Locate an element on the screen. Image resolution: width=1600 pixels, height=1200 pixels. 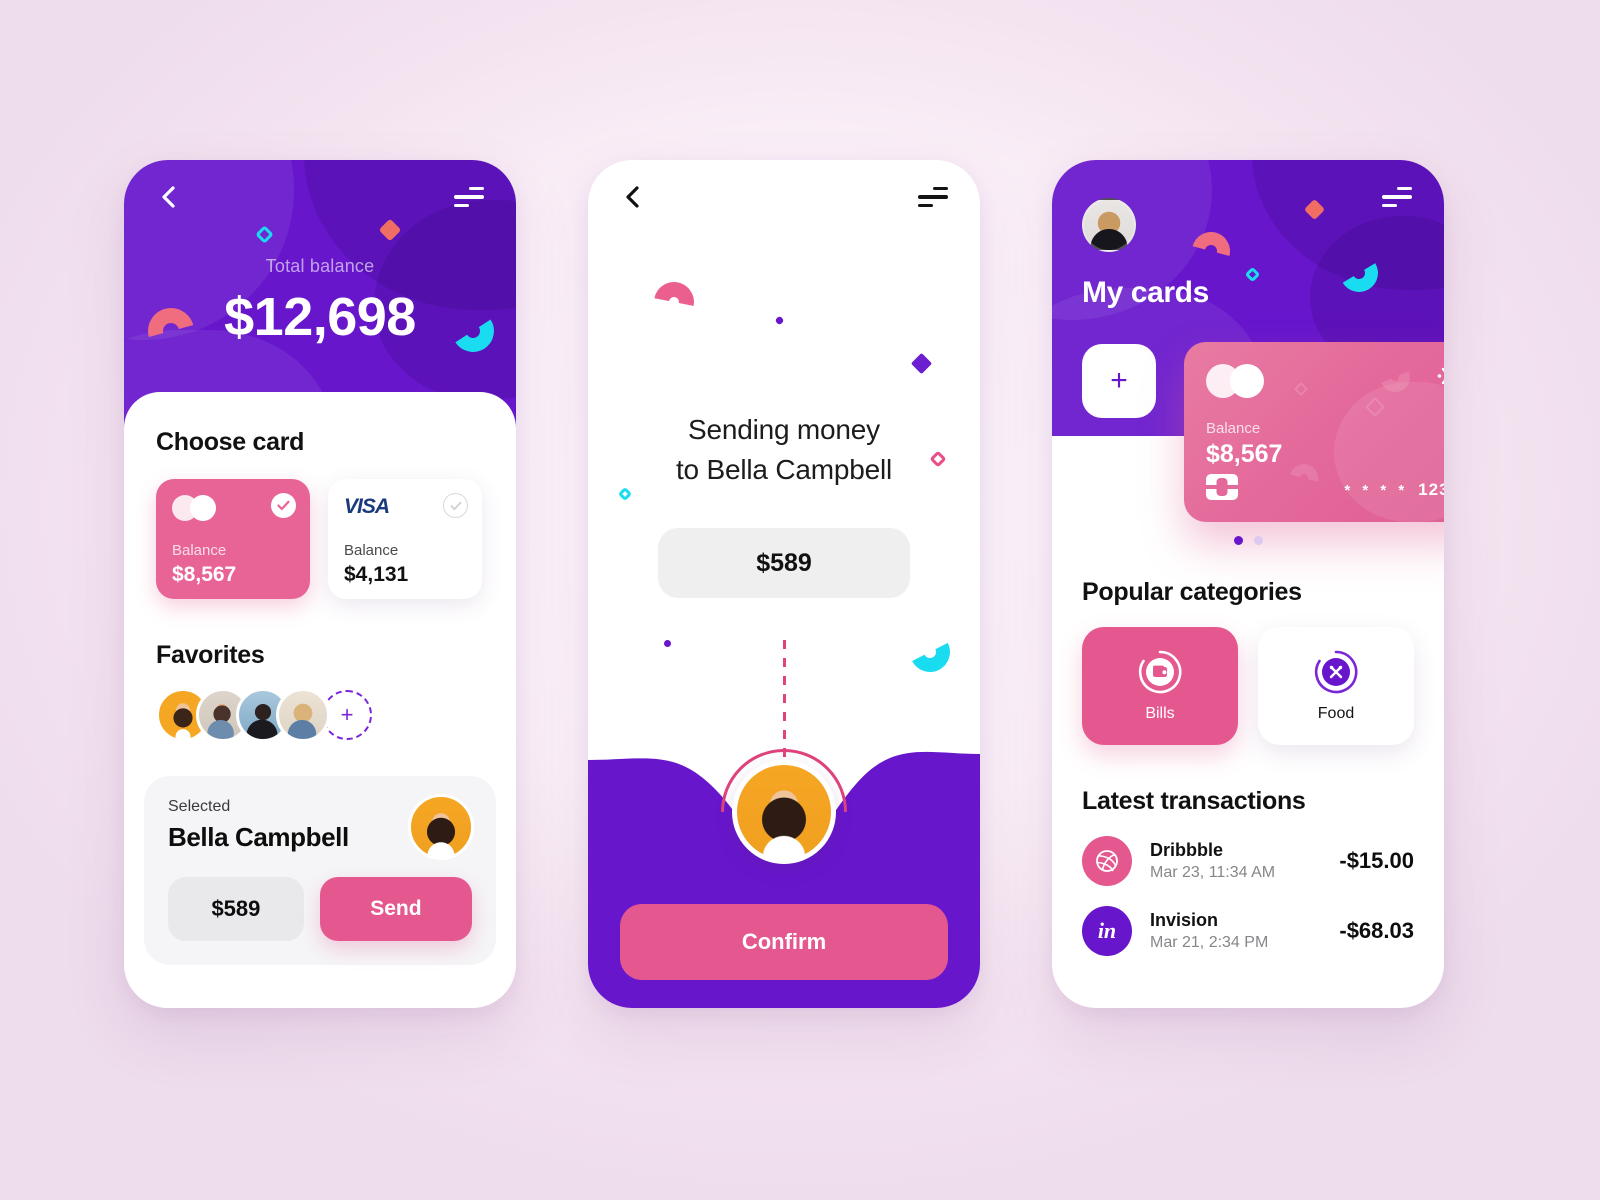
total-balance-label: Total balance is located at coordinates (320, 266).